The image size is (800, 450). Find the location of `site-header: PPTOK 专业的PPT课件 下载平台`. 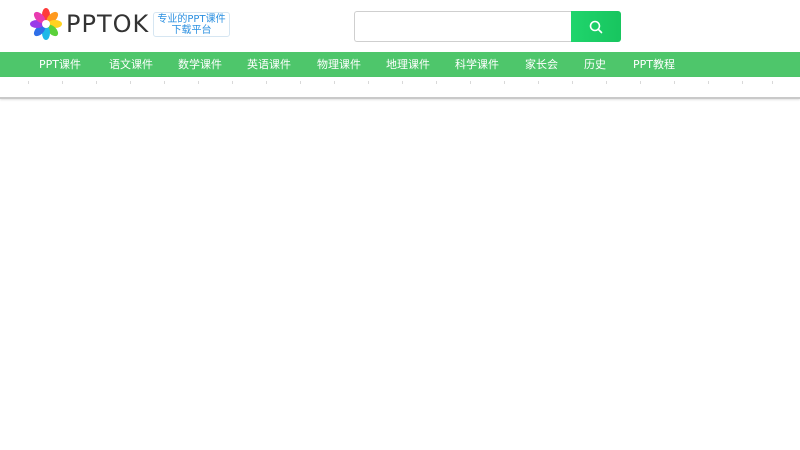

site-header: PPTOK 专业的PPT课件 下载平台 is located at coordinates (400, 26).